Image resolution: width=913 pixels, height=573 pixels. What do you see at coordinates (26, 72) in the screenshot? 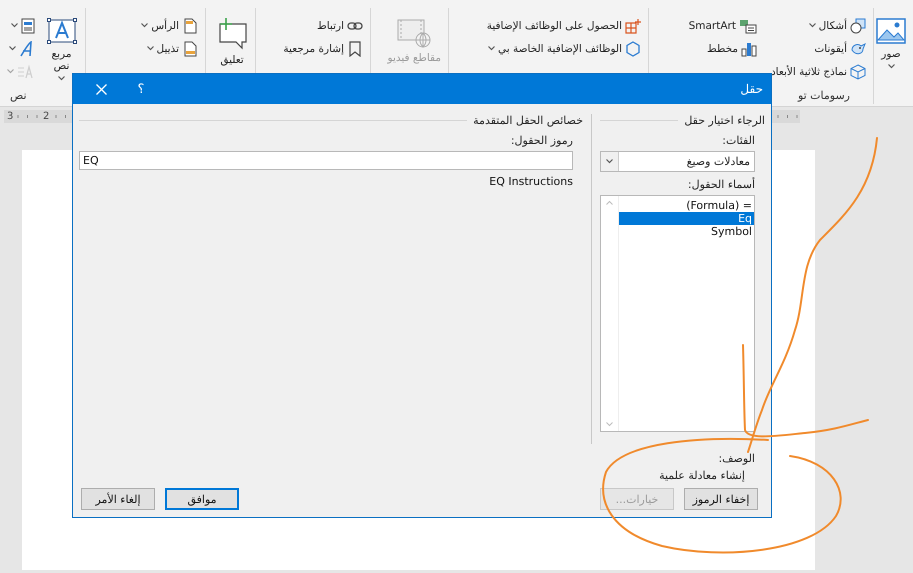
I see `drop-cap-icon` at bounding box center [26, 72].